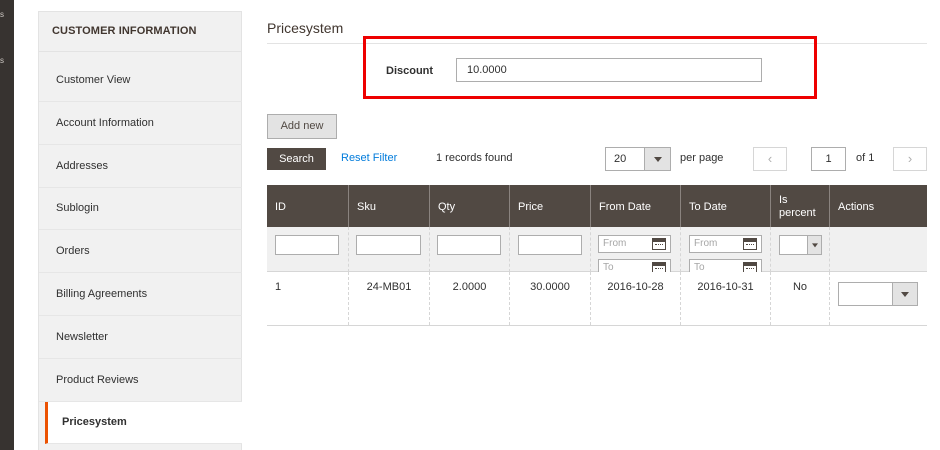 This screenshot has width=940, height=450. What do you see at coordinates (369, 158) in the screenshot?
I see `reset-filter-link: Reset Filter` at bounding box center [369, 158].